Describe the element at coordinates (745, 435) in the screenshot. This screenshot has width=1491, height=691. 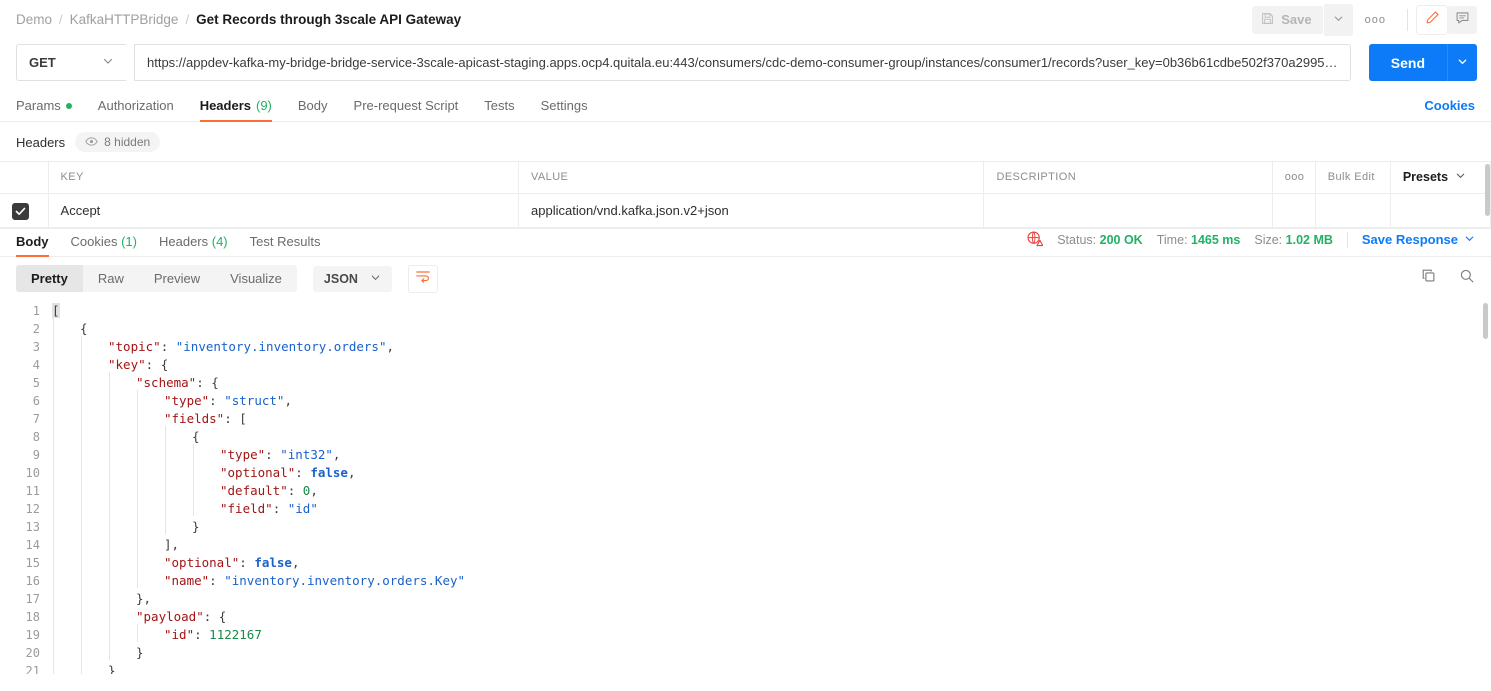
I see `code-line: 8{` at that location.